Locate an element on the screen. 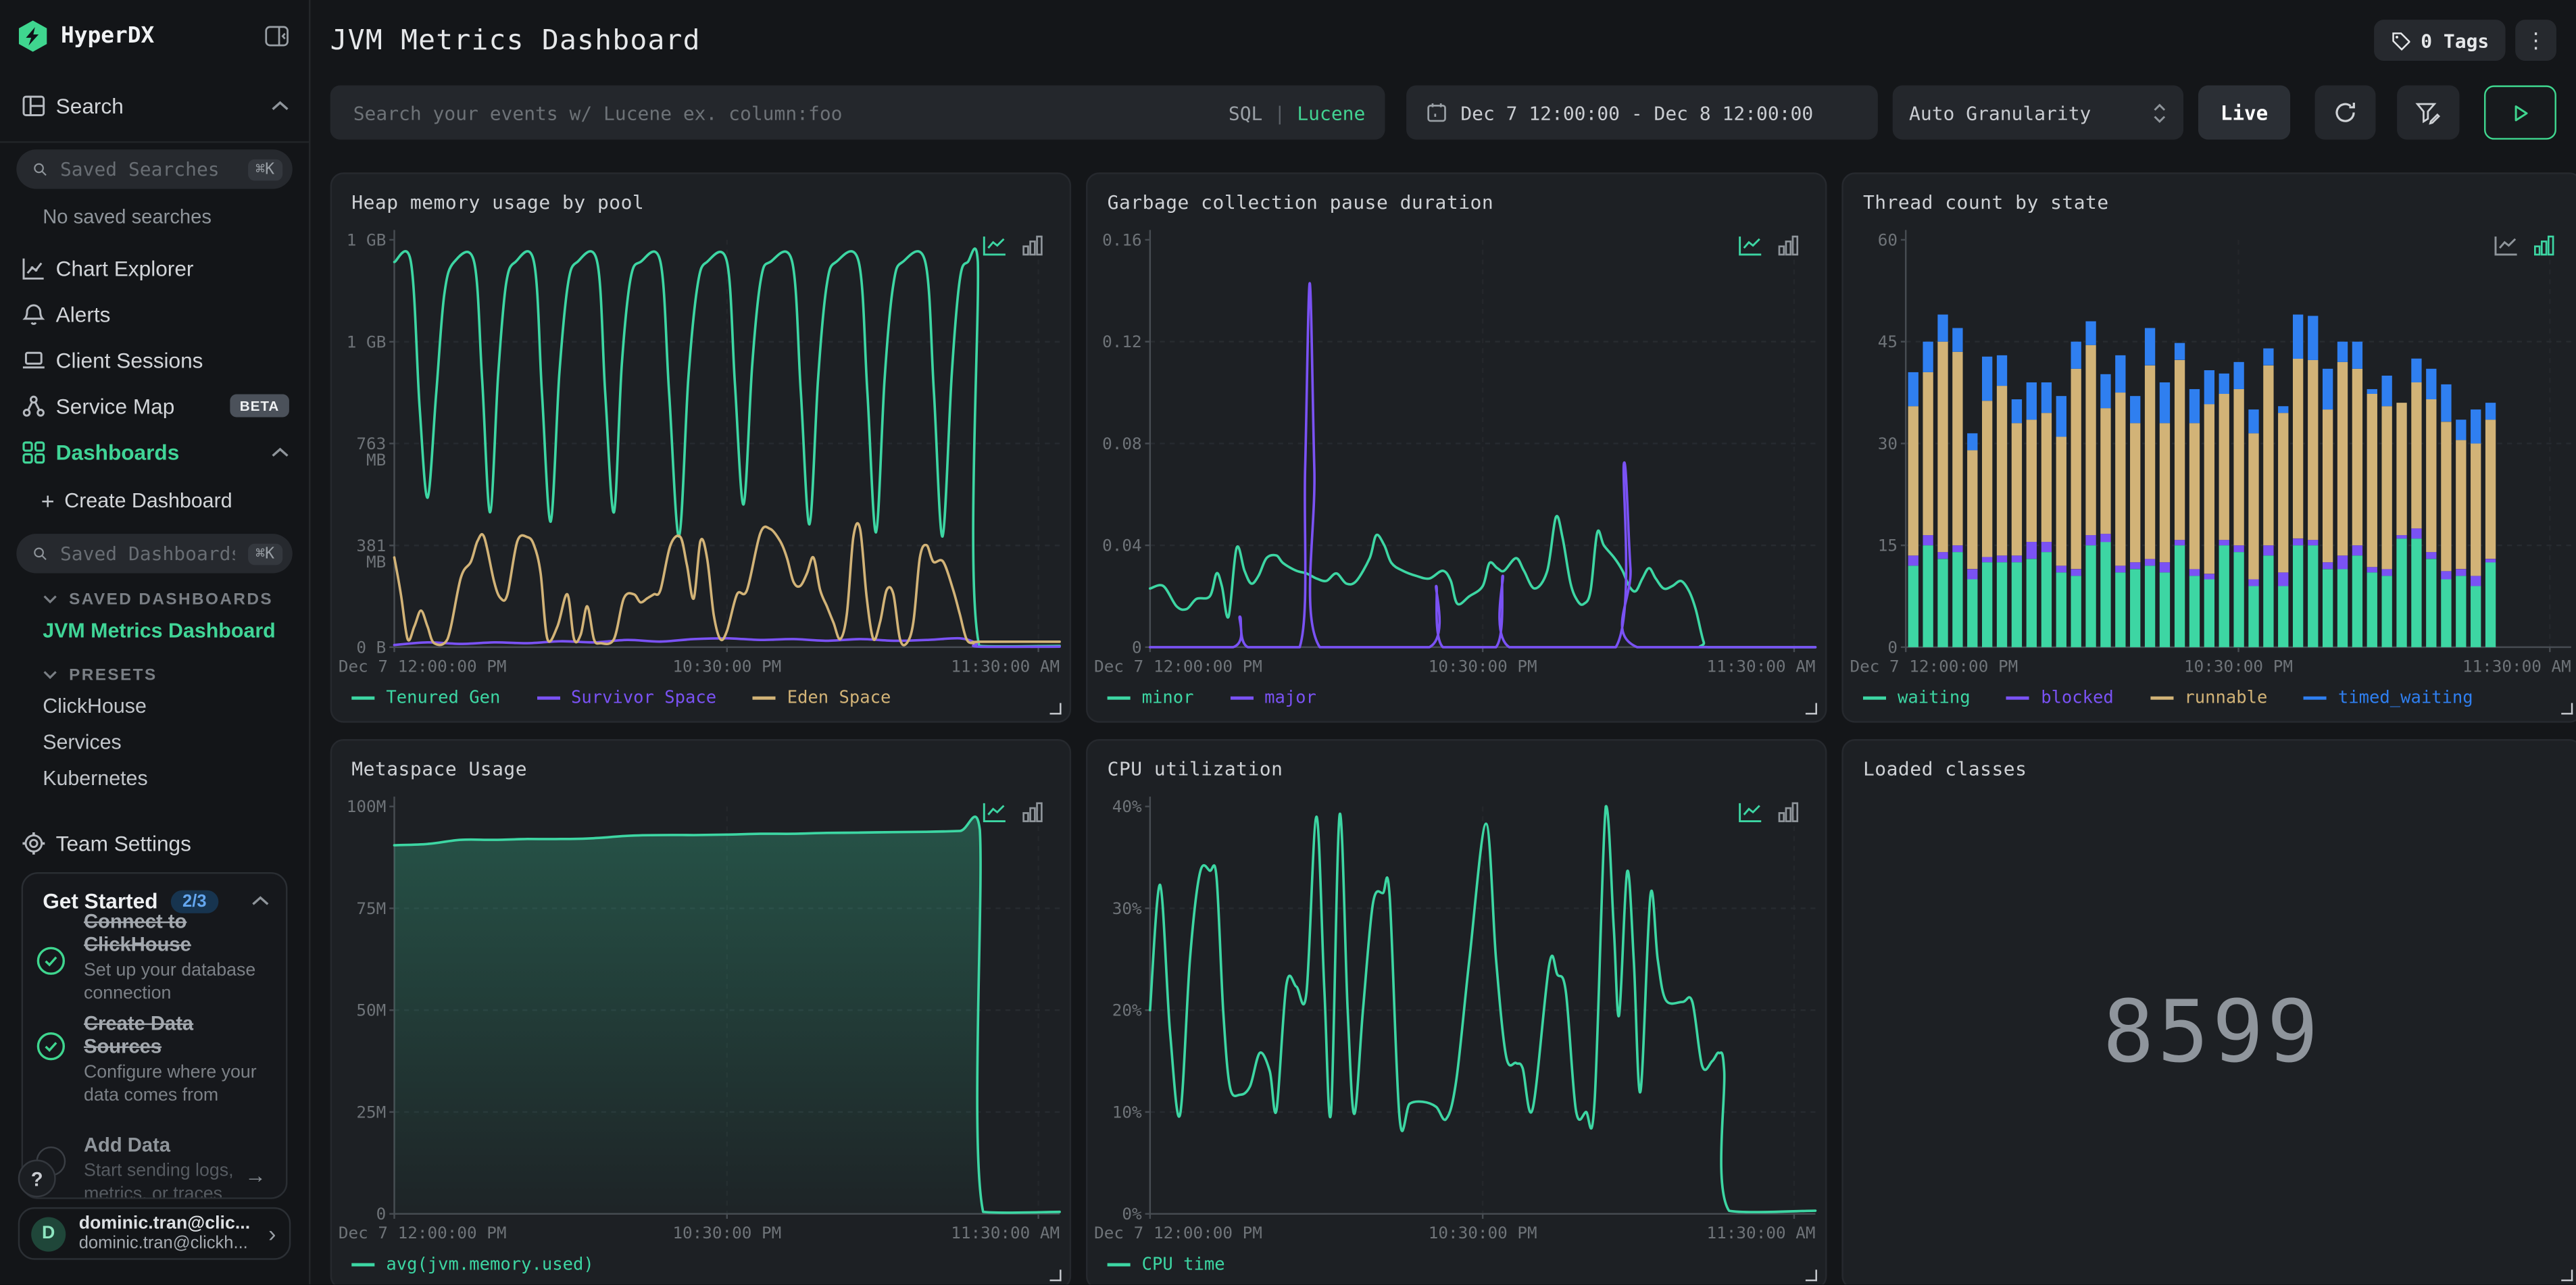 The height and width of the screenshot is (1285, 2576). saved-searches-search: ⌘K is located at coordinates (155, 169).